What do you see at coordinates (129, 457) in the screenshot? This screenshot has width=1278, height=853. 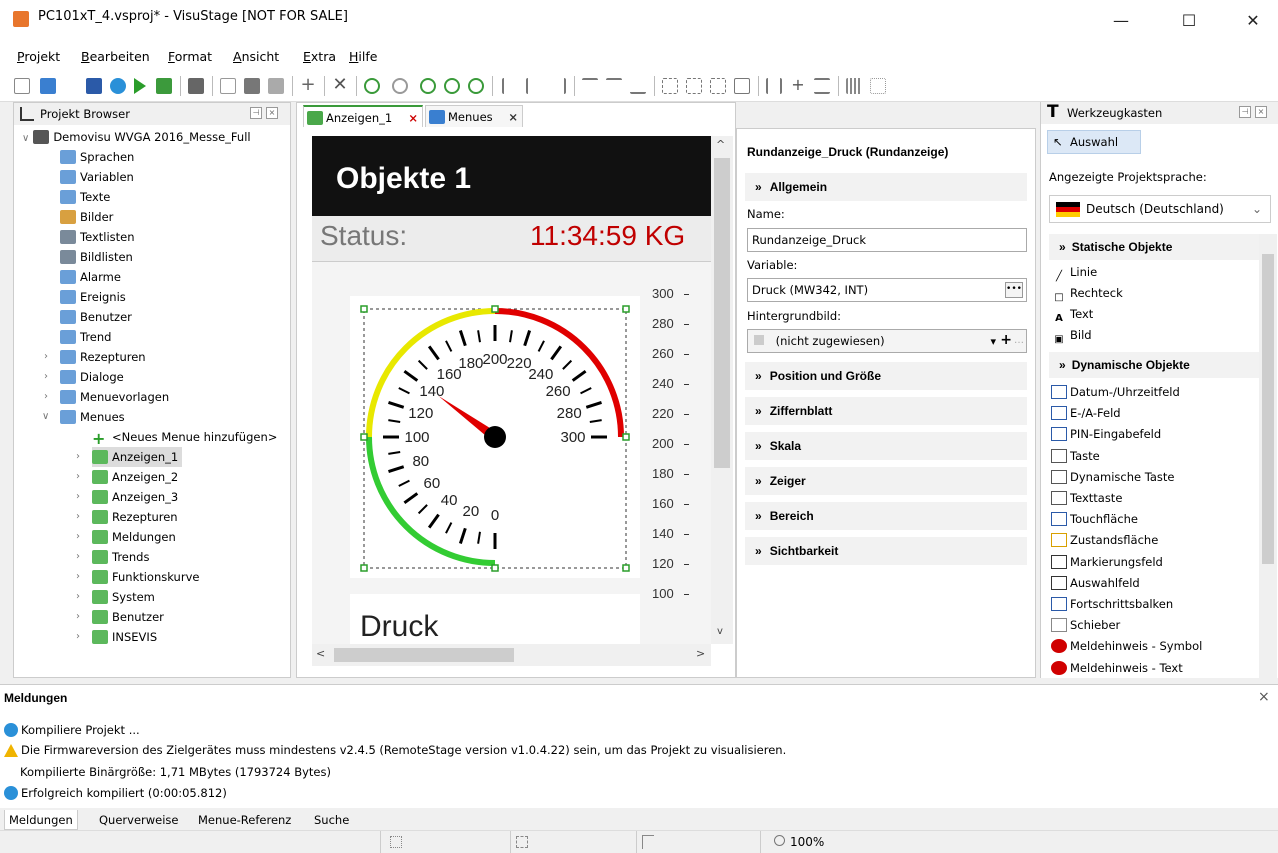 I see `tree-menu-anzeigen_1: › Anzeigen_1` at bounding box center [129, 457].